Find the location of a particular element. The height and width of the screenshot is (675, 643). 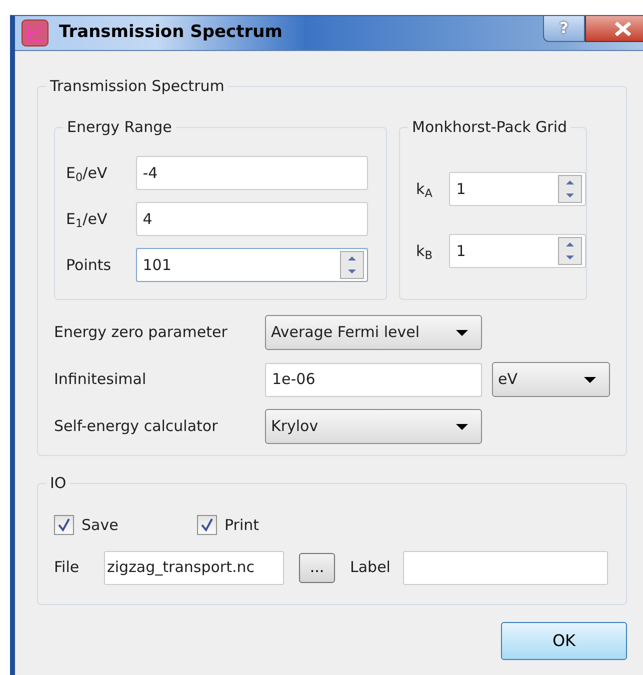

input-field: zigzag_transport.nc is located at coordinates (194, 567).